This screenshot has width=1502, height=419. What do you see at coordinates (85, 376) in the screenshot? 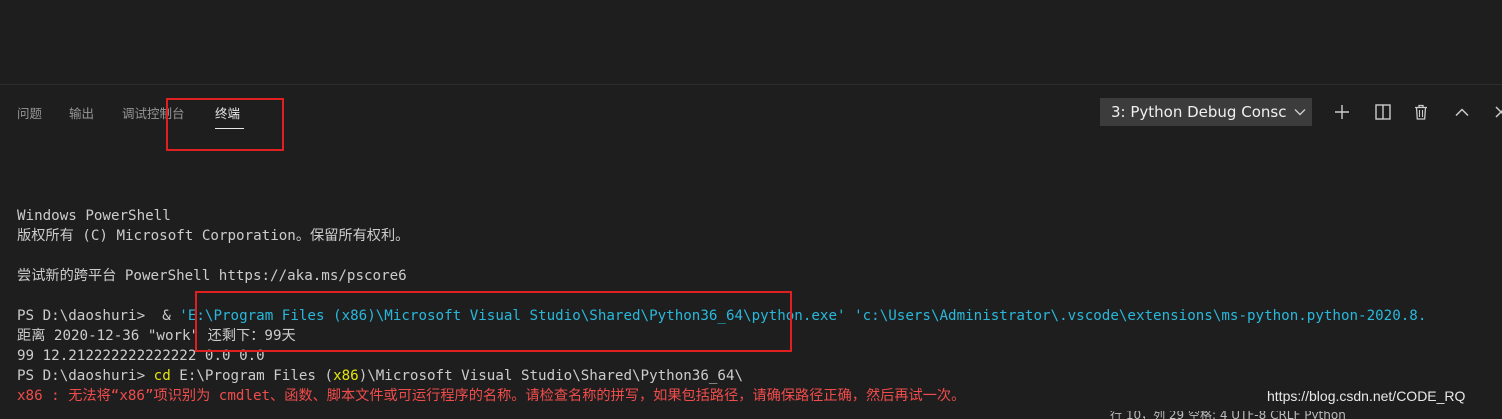
I see `terminal-text: PS D:\daoshuri>` at bounding box center [85, 376].